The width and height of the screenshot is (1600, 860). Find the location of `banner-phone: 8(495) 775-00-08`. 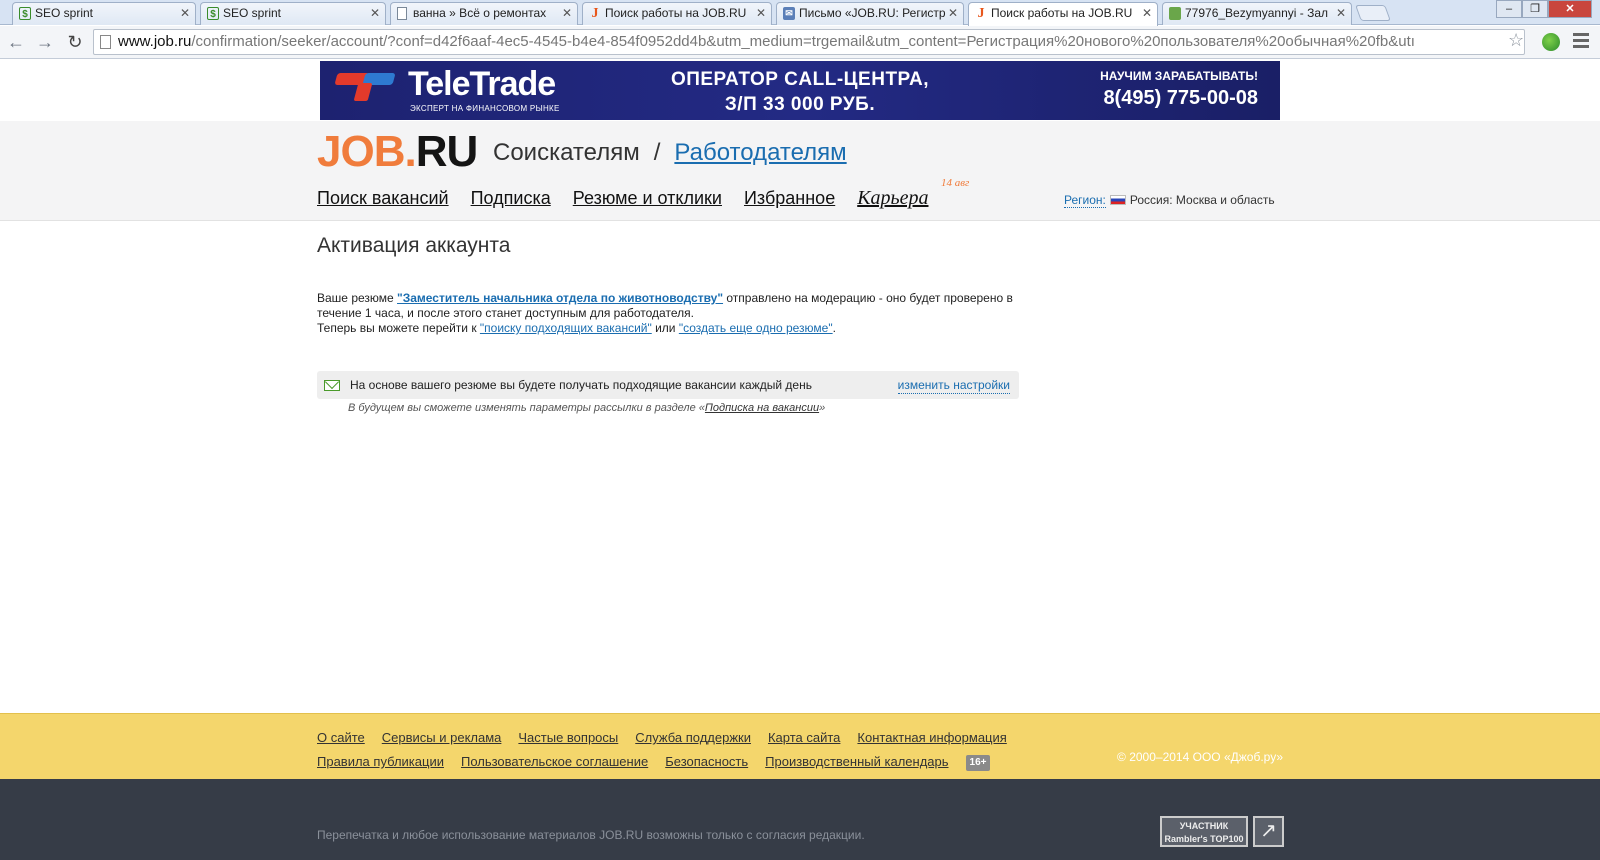

banner-phone: 8(495) 775-00-08 is located at coordinates (1180, 98).